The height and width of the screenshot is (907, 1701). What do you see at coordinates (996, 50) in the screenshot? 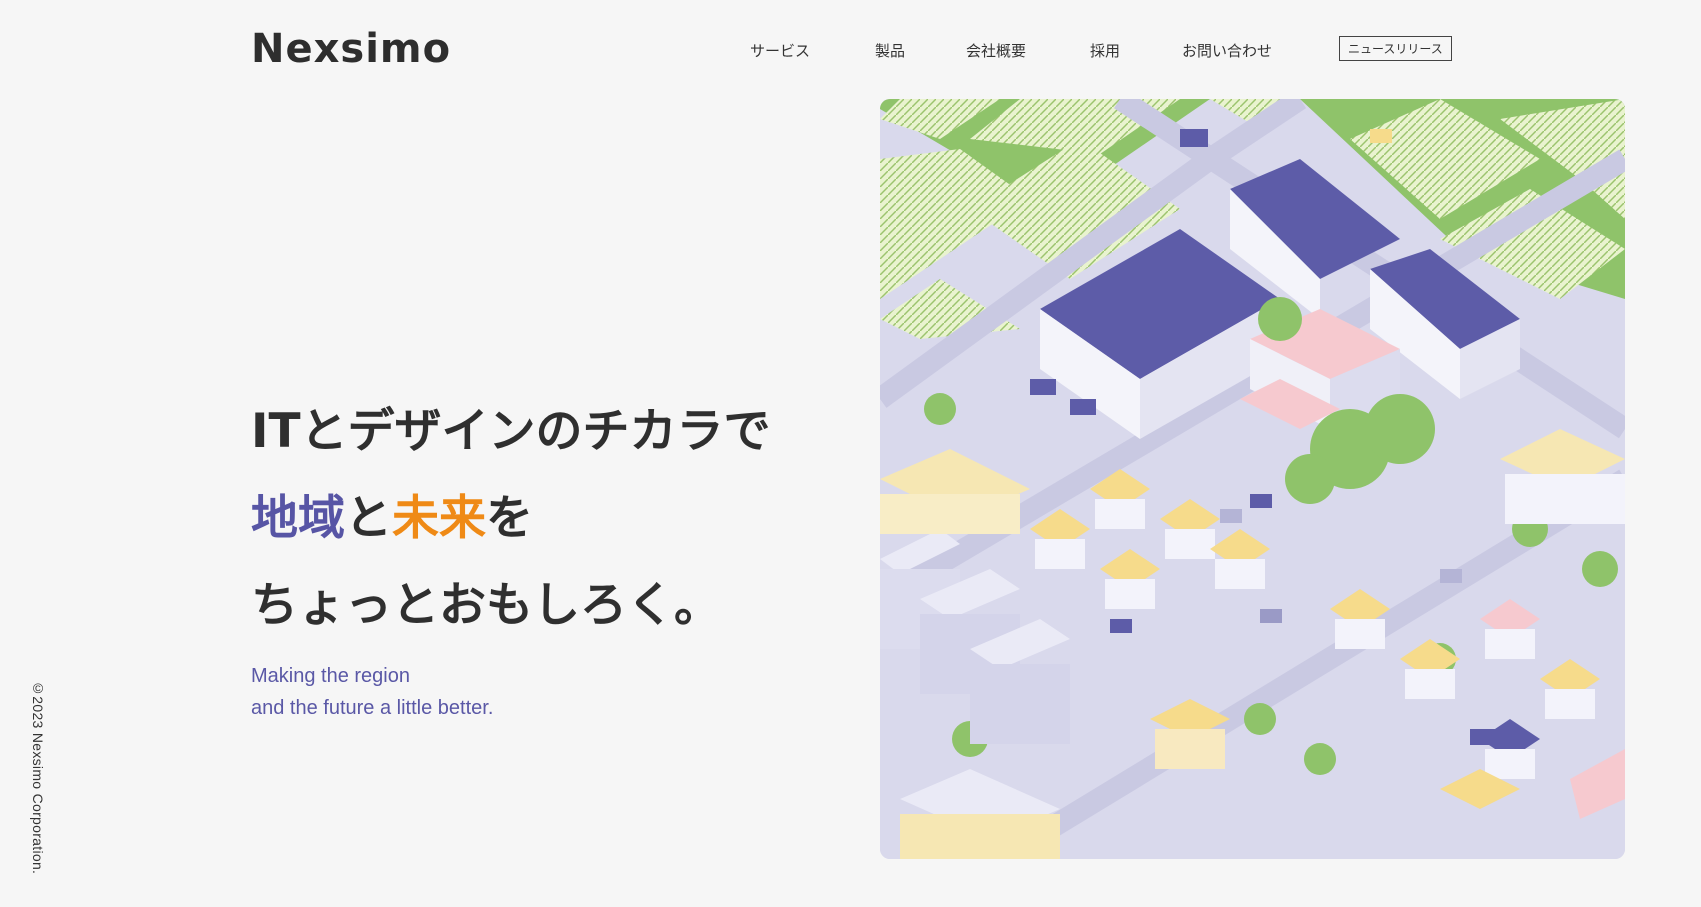
I see `nav-item-company: 会社概要` at bounding box center [996, 50].